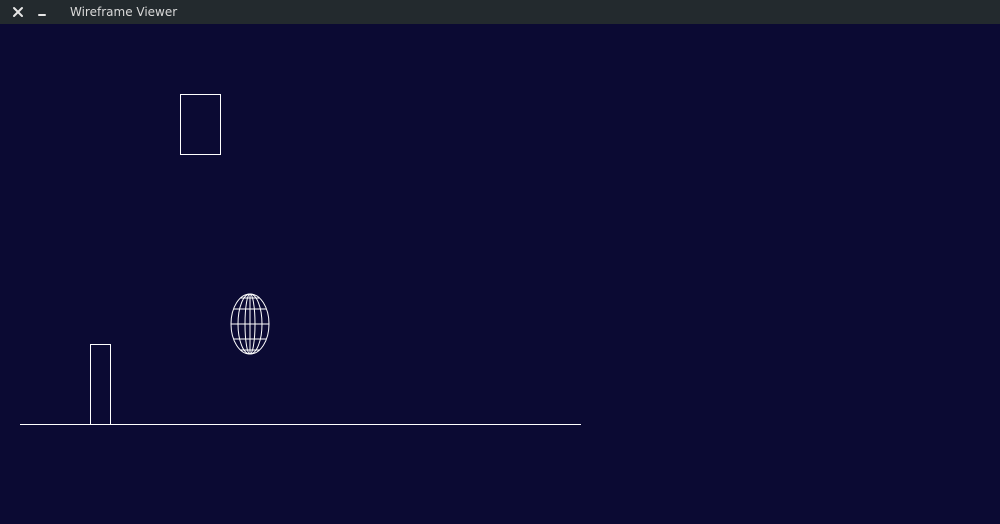 This screenshot has width=1000, height=524. What do you see at coordinates (124, 12) in the screenshot?
I see `window-title: Wireframe Viewer` at bounding box center [124, 12].